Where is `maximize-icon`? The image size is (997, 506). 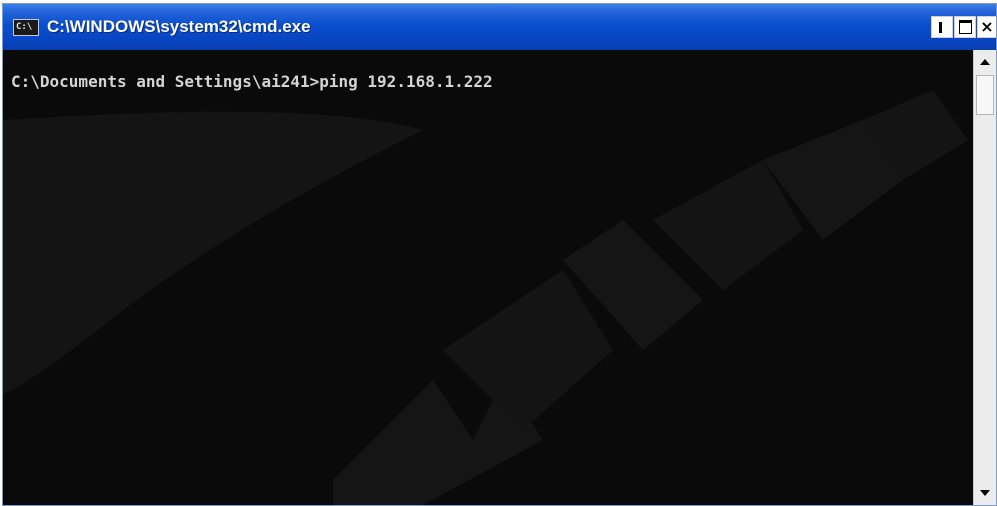
maximize-icon is located at coordinates (965, 27).